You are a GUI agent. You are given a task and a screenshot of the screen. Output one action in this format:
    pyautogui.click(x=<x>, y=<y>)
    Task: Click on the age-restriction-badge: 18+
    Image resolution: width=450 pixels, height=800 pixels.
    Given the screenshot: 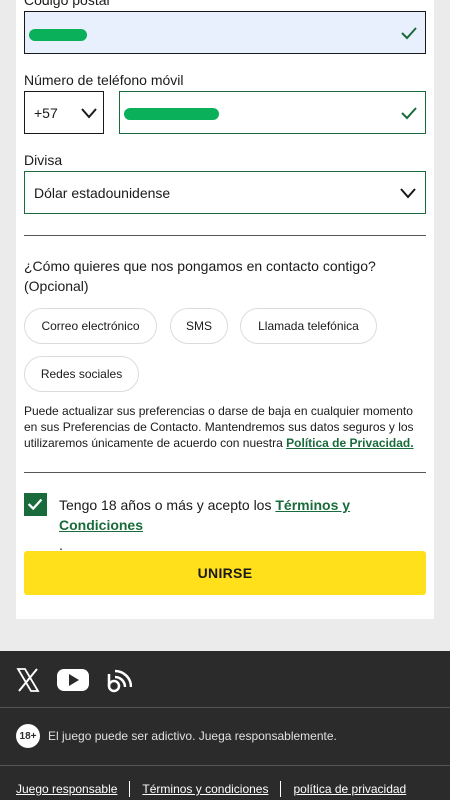 What is the action you would take?
    pyautogui.click(x=28, y=736)
    